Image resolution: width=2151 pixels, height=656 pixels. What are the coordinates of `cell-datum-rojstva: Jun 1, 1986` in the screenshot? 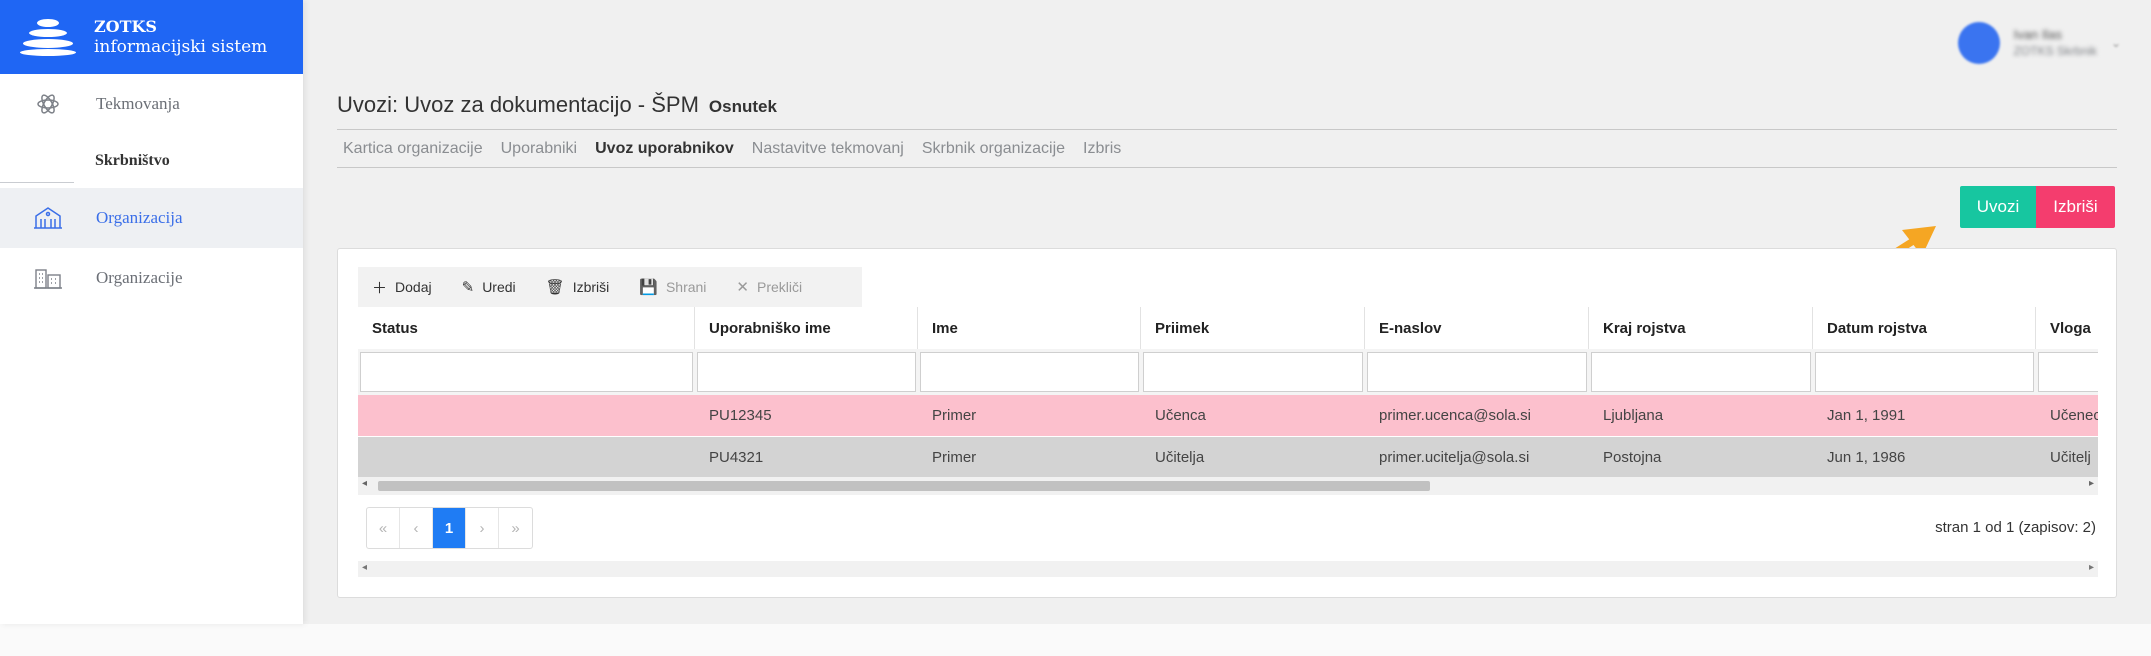 It's located at (1866, 457).